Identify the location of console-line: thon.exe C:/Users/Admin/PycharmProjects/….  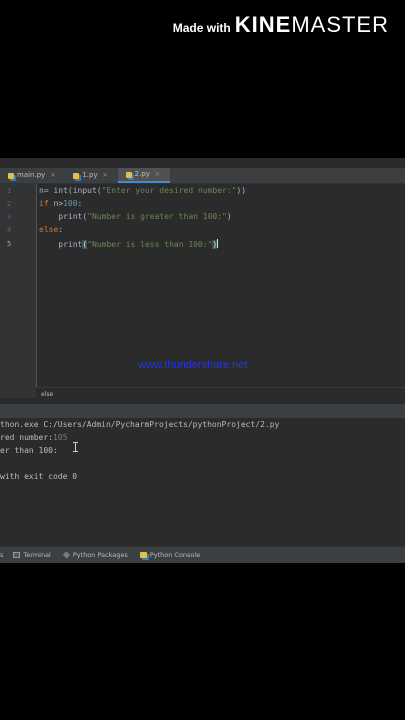
(140, 424).